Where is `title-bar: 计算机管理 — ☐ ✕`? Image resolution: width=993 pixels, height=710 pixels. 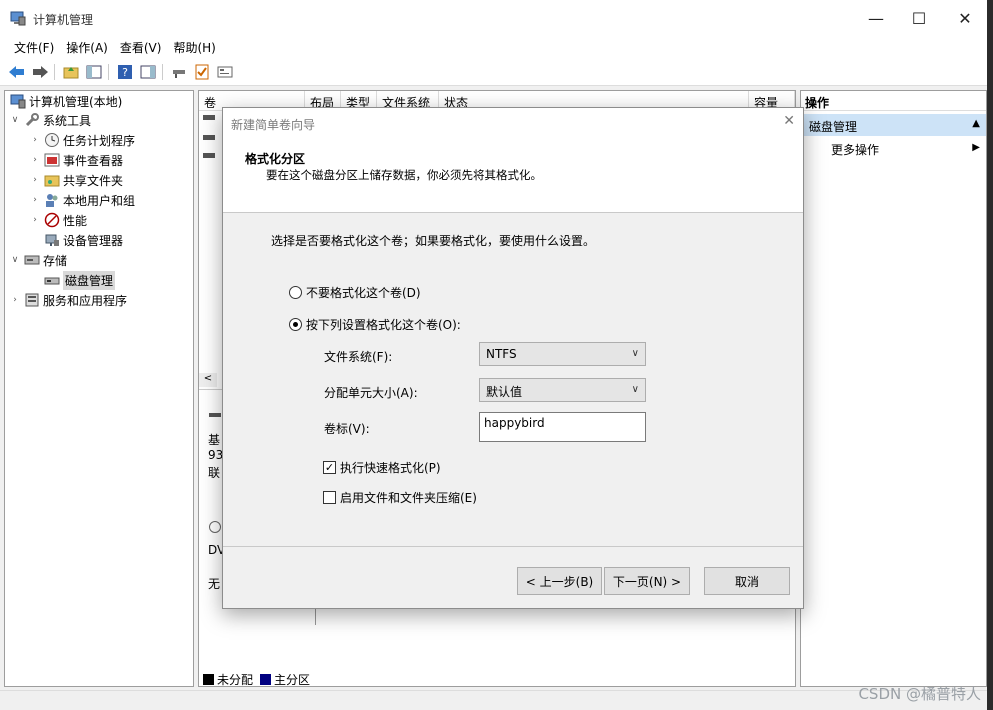
title-bar: 计算机管理 — ☐ ✕ is located at coordinates (493, 18).